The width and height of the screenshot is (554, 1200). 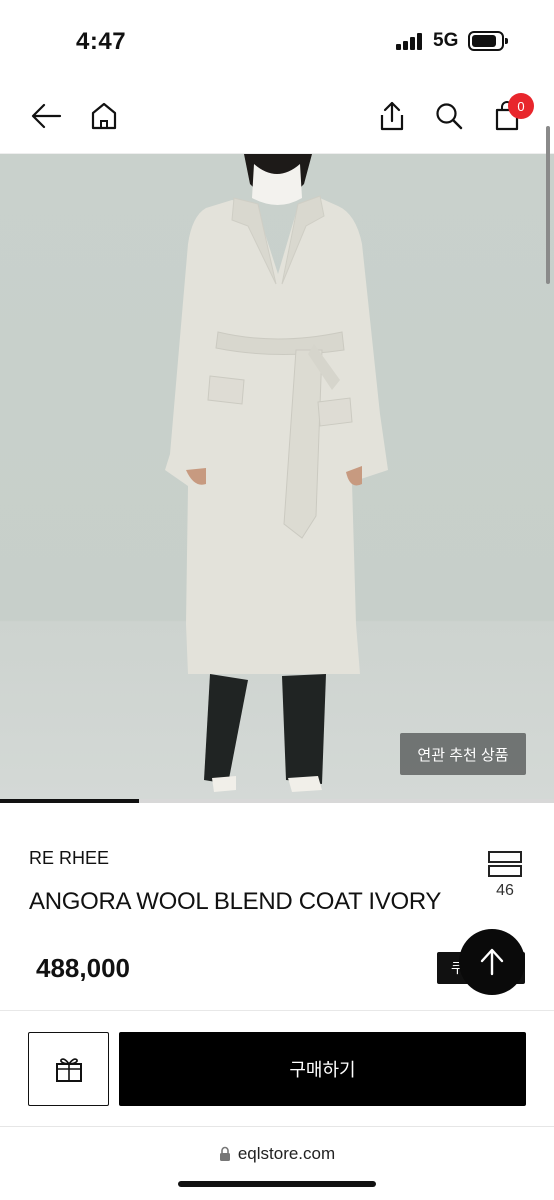 What do you see at coordinates (411, 41) in the screenshot?
I see `signal-icon` at bounding box center [411, 41].